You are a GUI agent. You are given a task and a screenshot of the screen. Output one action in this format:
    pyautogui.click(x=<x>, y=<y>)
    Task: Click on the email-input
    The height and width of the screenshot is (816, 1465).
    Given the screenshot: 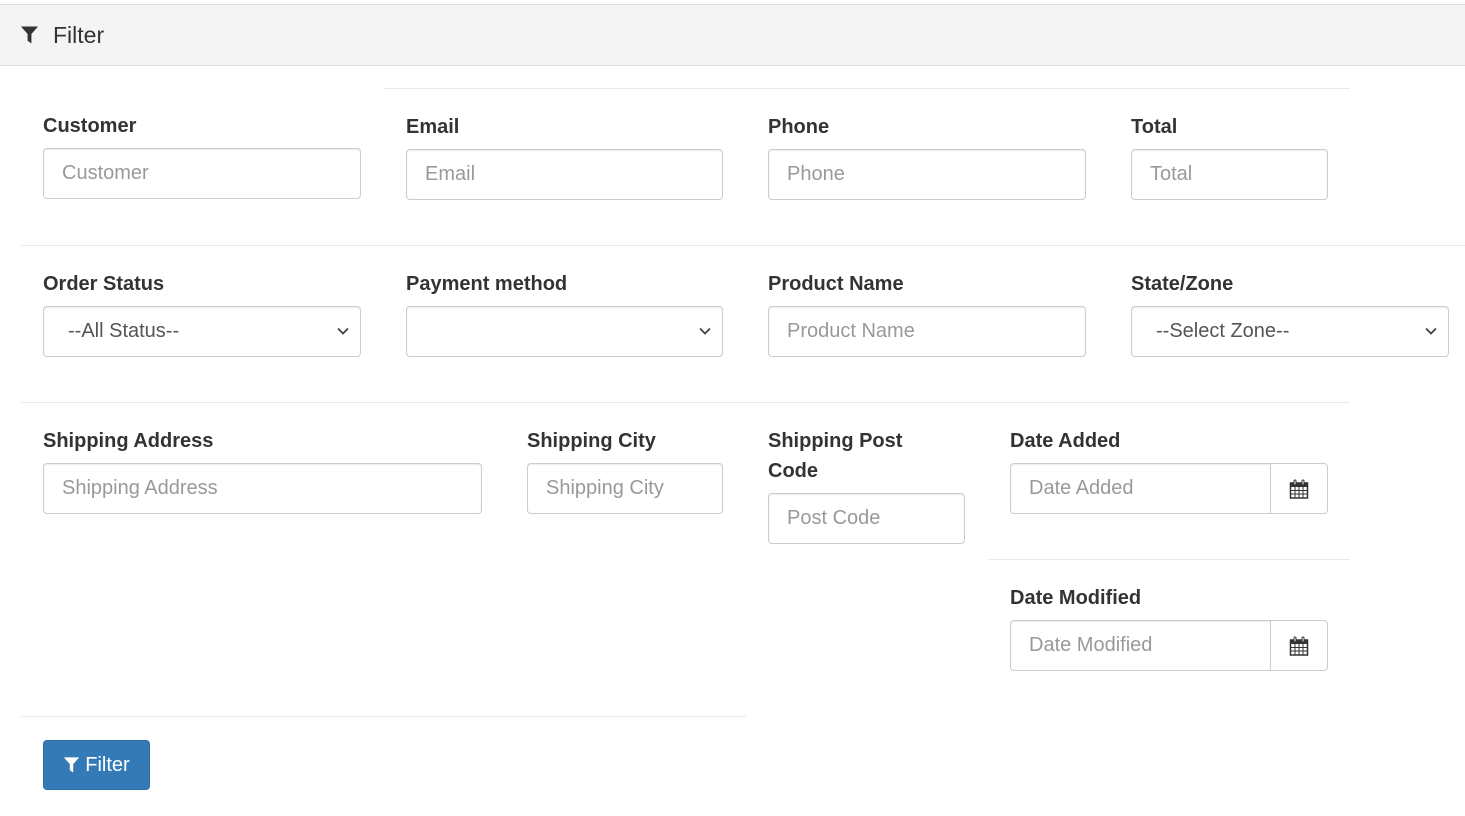 What is the action you would take?
    pyautogui.click(x=564, y=174)
    